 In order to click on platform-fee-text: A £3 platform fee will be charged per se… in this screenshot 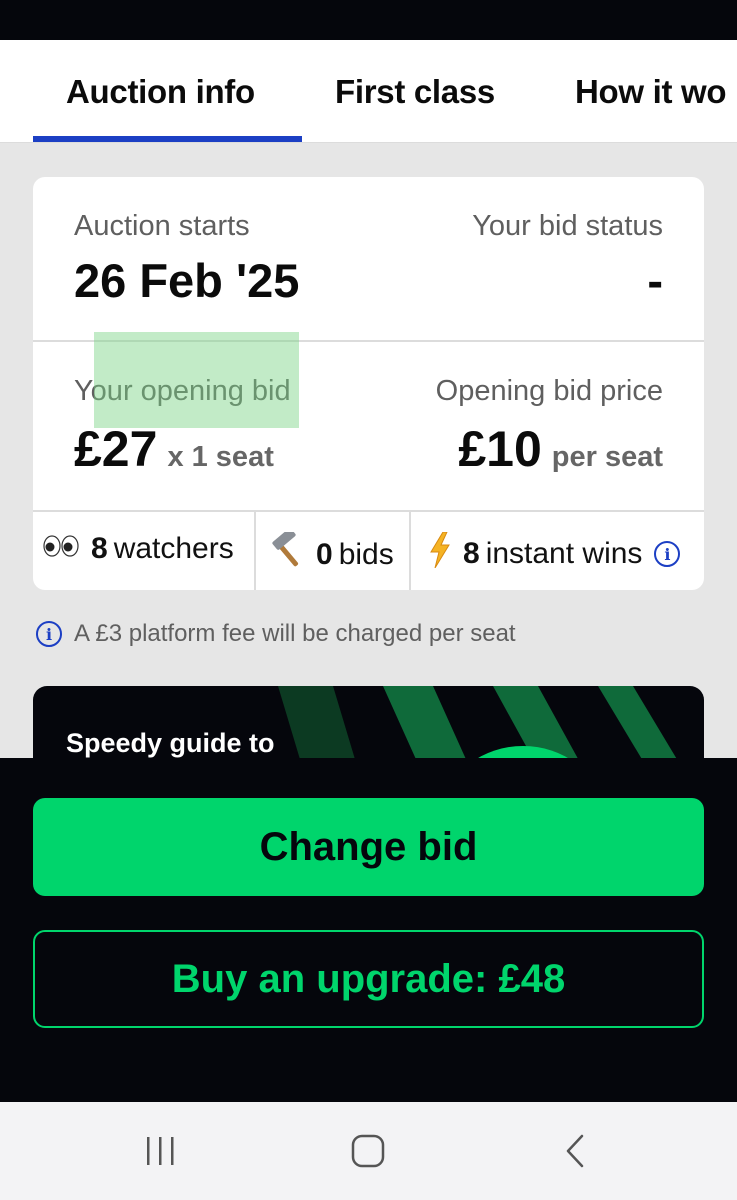, I will do `click(295, 633)`.